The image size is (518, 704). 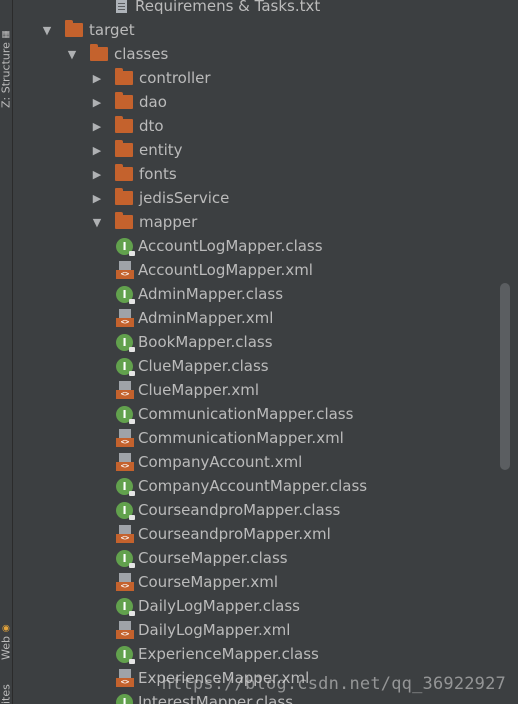 I want to click on tree-file-row: <> AccountLogMapper.xml, so click(x=265, y=270).